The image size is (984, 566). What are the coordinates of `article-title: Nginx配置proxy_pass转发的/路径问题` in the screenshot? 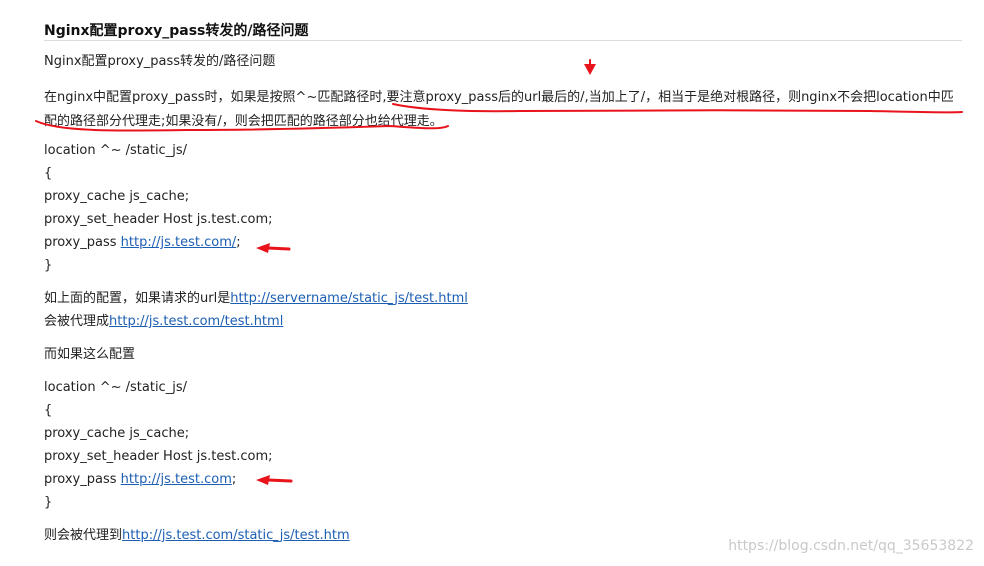 It's located at (176, 31).